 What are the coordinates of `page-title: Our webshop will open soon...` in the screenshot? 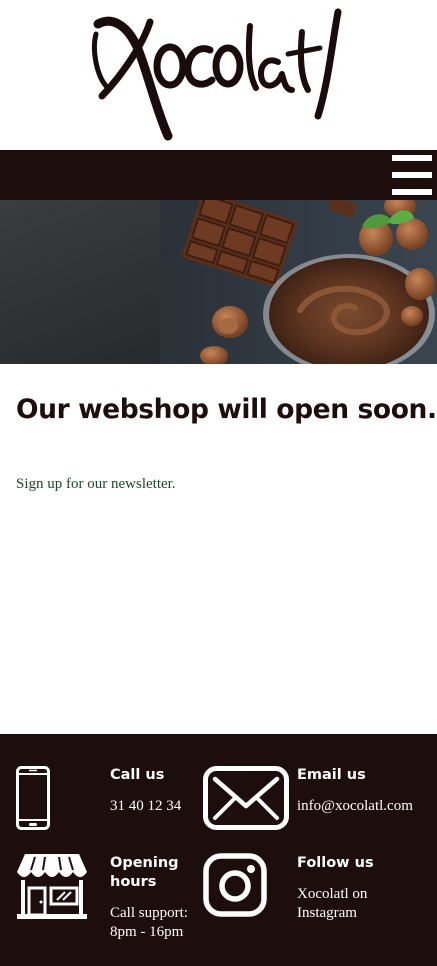 It's located at (226, 409).